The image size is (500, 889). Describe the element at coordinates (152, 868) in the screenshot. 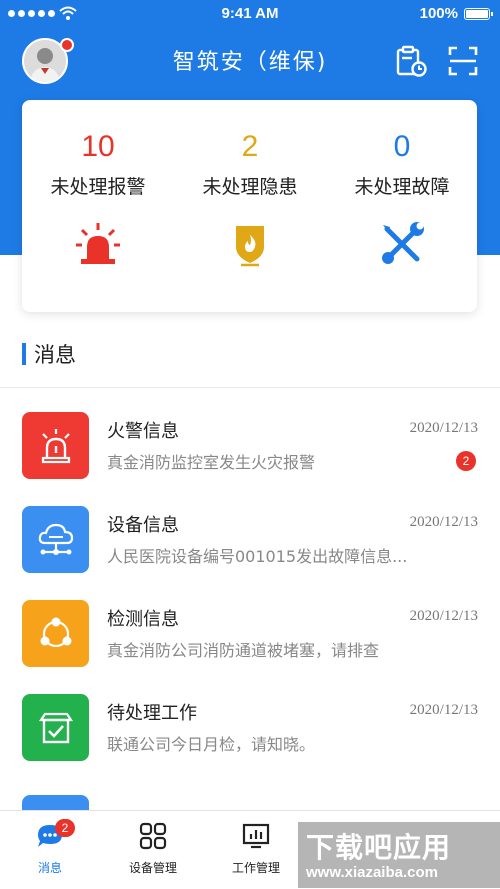

I see `tab-label: 设备管理` at that location.